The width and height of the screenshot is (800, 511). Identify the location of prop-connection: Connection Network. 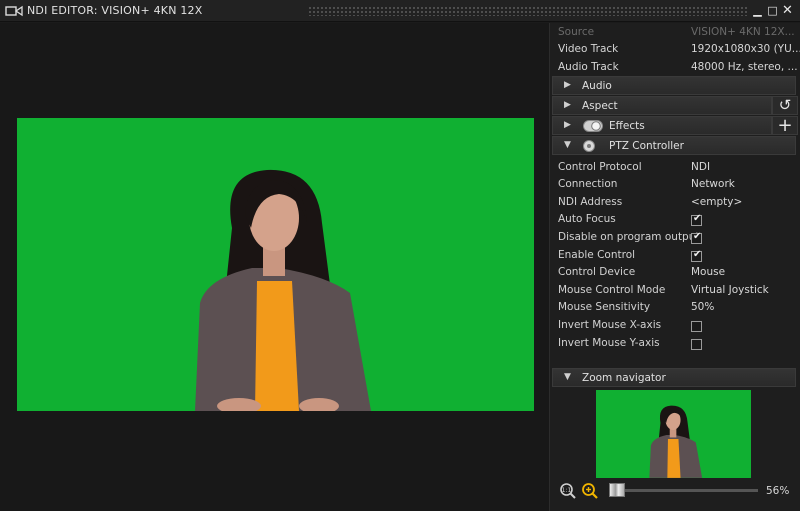
(646, 184).